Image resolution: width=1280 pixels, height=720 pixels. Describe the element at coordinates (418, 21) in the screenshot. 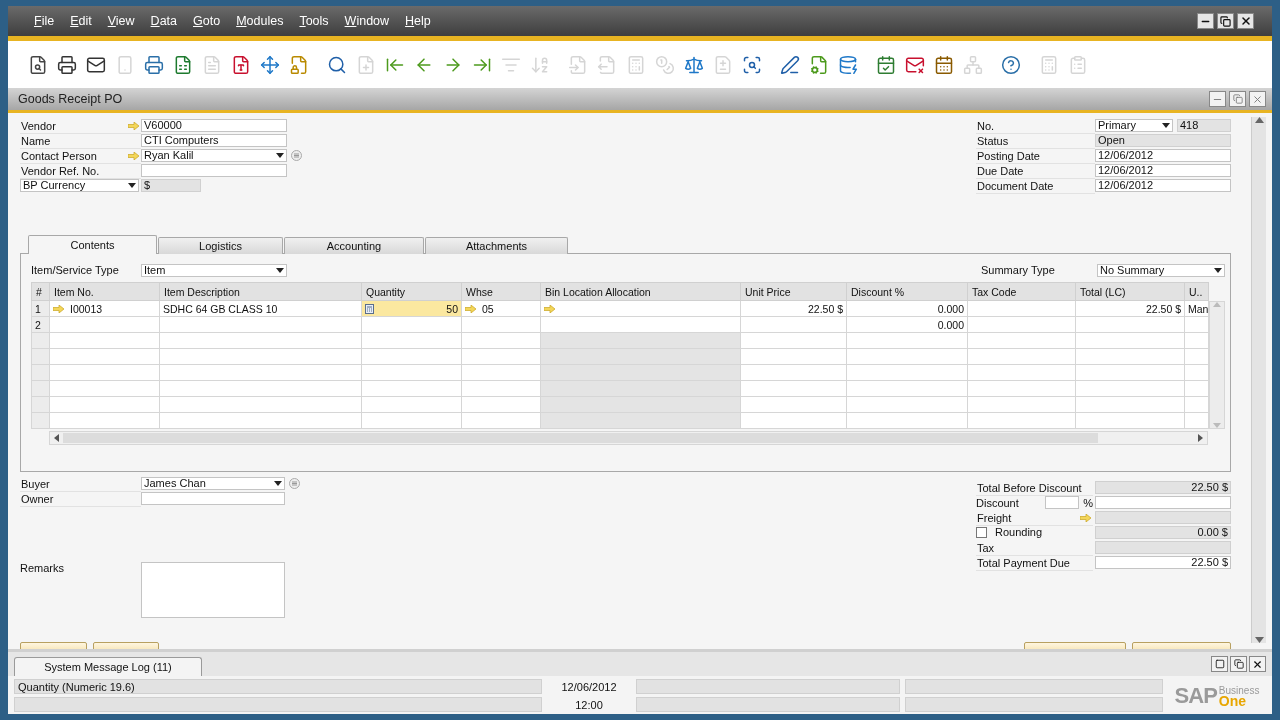

I see `menu-item: Help` at that location.